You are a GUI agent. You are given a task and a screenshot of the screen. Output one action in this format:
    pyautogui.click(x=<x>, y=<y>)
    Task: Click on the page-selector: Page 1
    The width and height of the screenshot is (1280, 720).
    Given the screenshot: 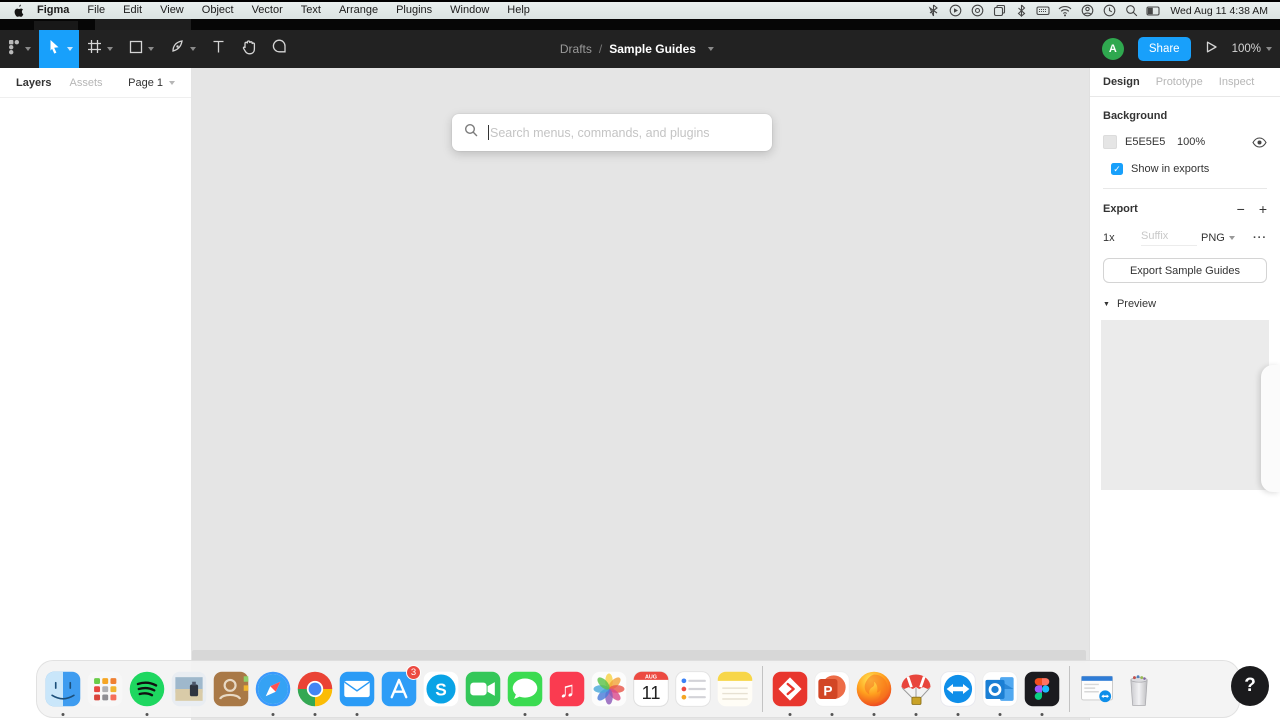 What is the action you would take?
    pyautogui.click(x=151, y=83)
    